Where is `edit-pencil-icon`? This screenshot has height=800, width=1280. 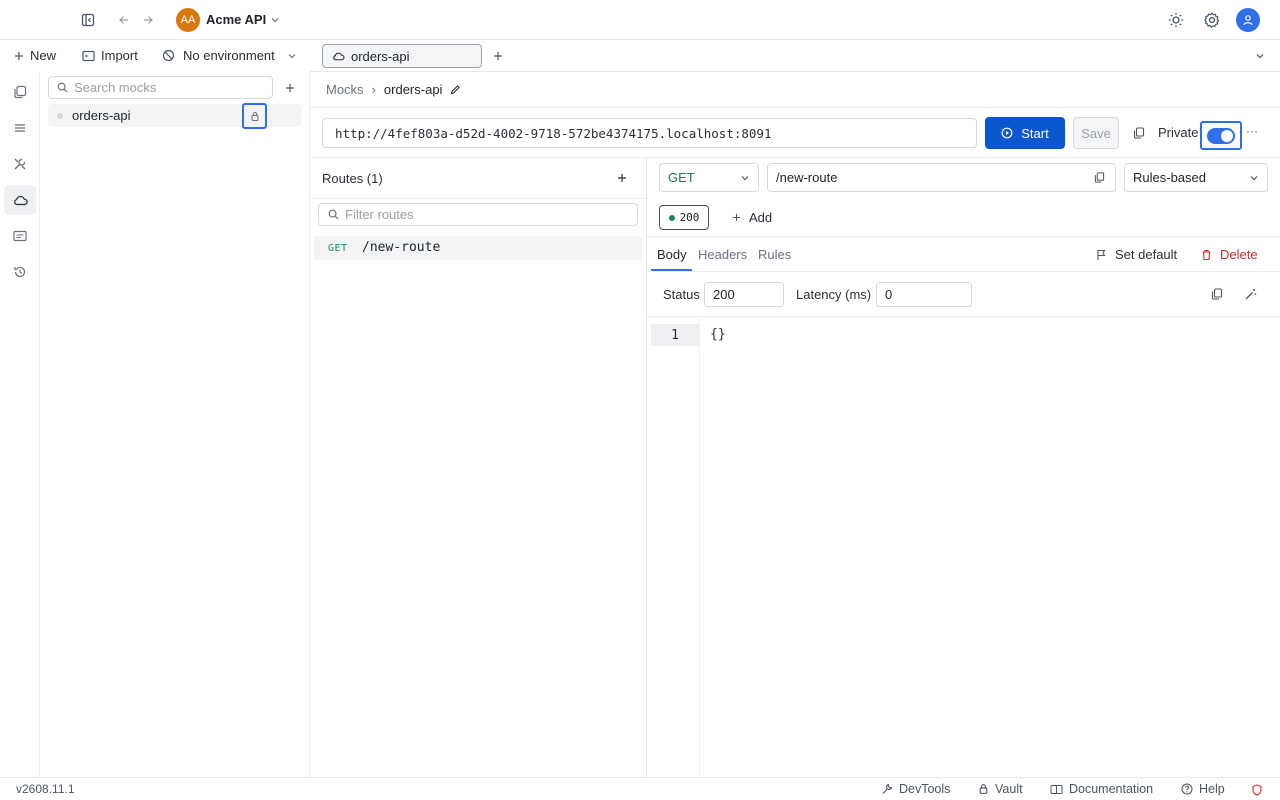 edit-pencil-icon is located at coordinates (455, 89).